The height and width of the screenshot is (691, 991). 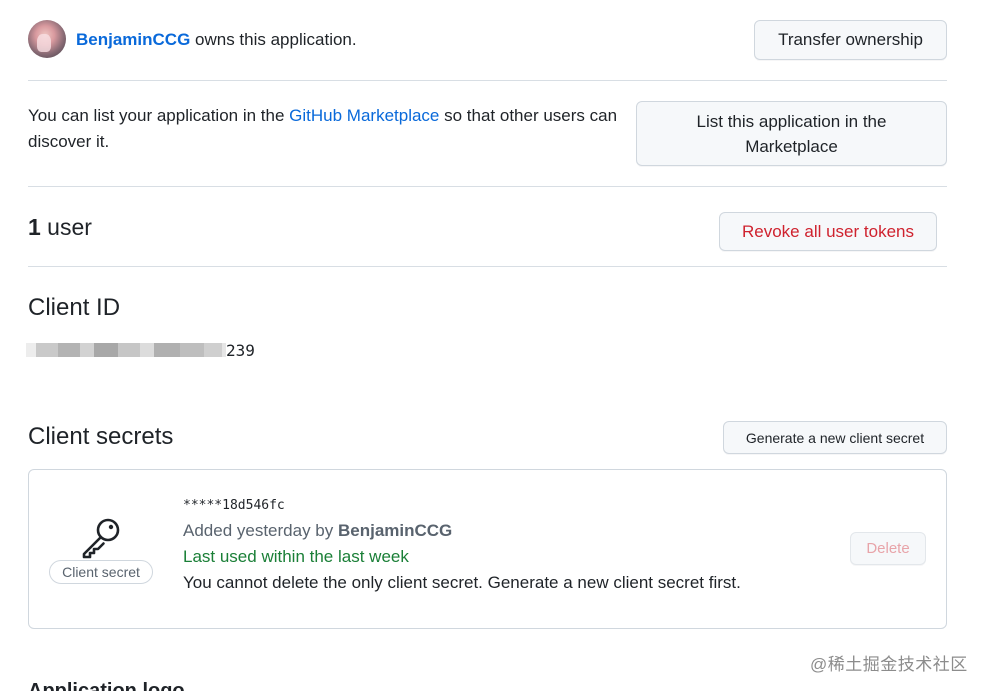 What do you see at coordinates (106, 685) in the screenshot?
I see `application-logo-heading: Application logo` at bounding box center [106, 685].